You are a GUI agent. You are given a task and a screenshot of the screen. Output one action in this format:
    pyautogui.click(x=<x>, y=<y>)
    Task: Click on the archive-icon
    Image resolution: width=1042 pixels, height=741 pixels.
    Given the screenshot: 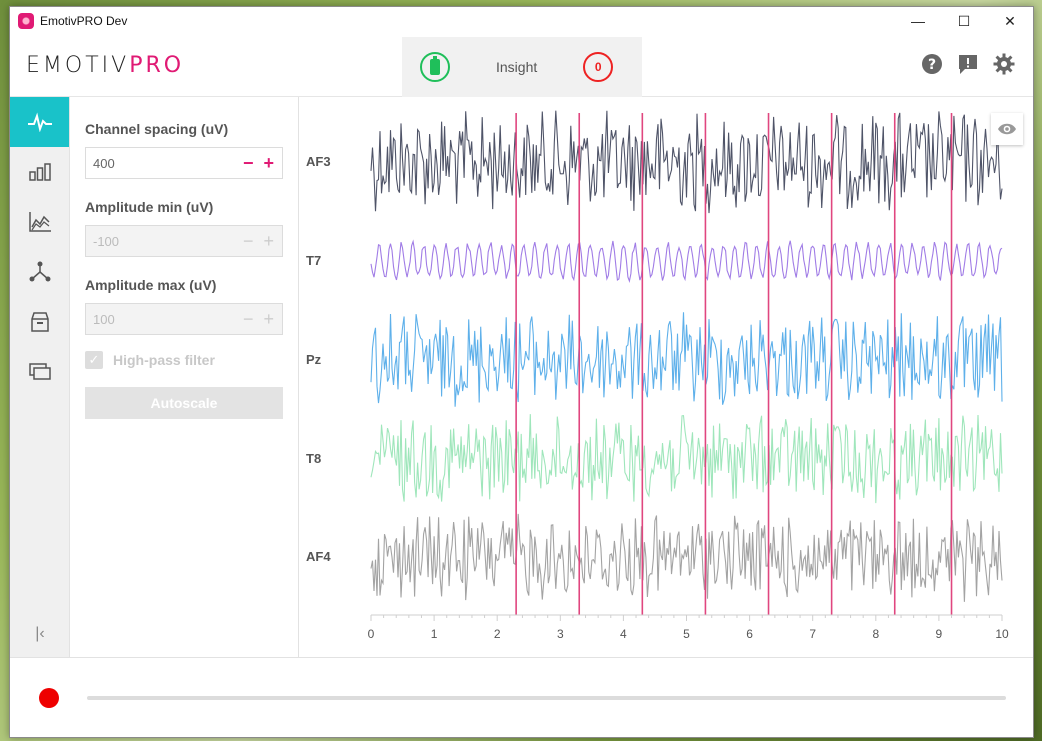 What is the action you would take?
    pyautogui.click(x=39, y=322)
    